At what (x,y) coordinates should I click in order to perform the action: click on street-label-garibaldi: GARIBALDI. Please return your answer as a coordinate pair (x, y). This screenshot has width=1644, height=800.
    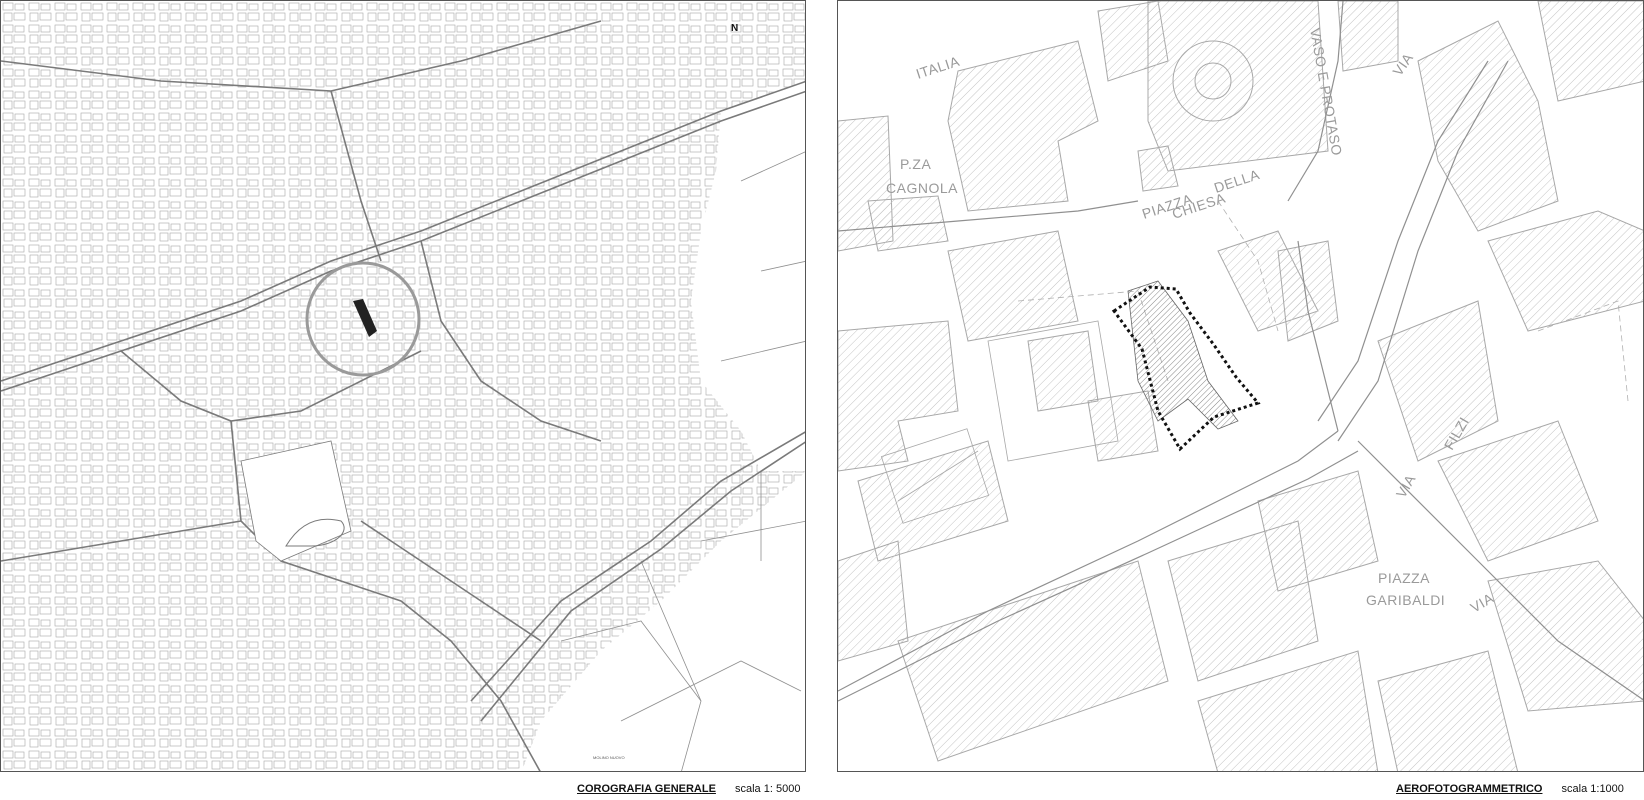
    Looking at the image, I should click on (1405, 600).